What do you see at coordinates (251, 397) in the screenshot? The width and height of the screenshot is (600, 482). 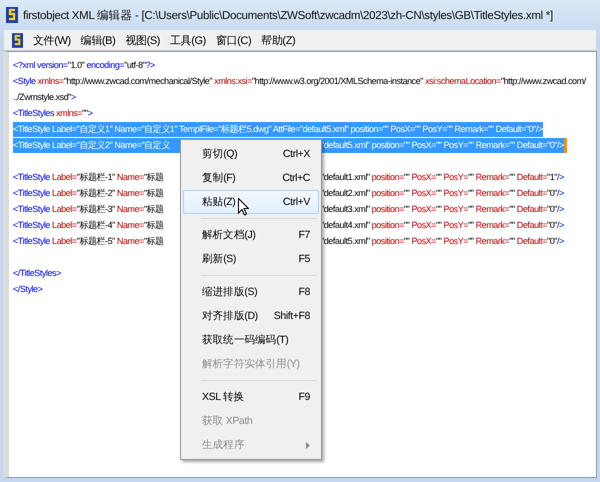 I see `menu-item: XSL 转换 F9` at bounding box center [251, 397].